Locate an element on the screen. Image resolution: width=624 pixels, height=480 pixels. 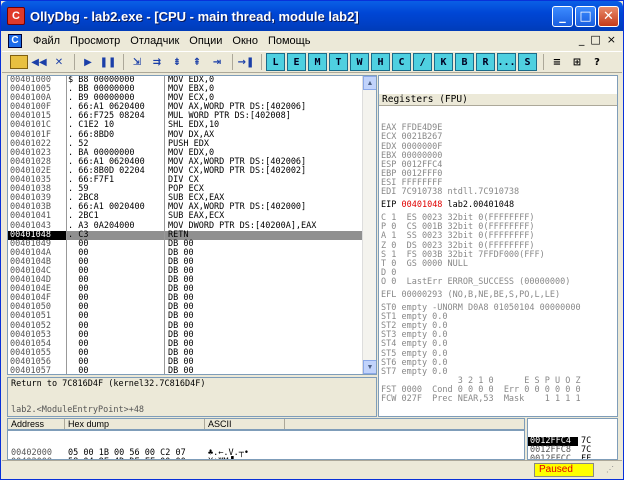
step-over-icon: ⇉ is located at coordinates (157, 62).